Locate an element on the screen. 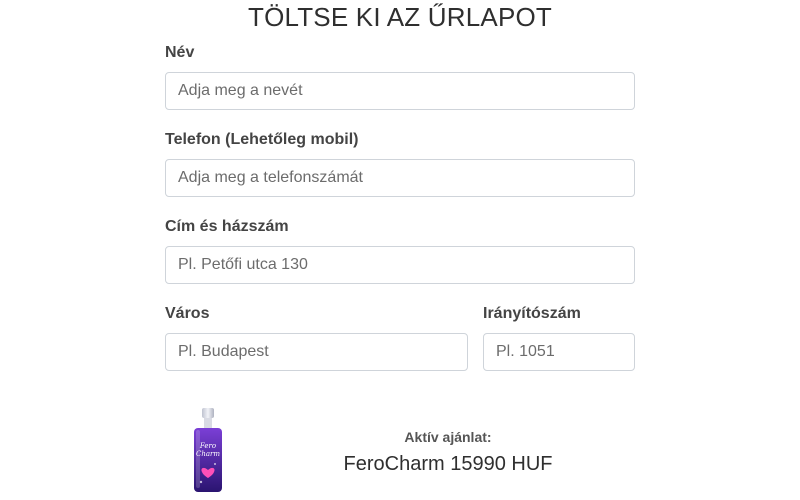 The height and width of the screenshot is (500, 800). bottle-highlight is located at coordinates (198, 459).